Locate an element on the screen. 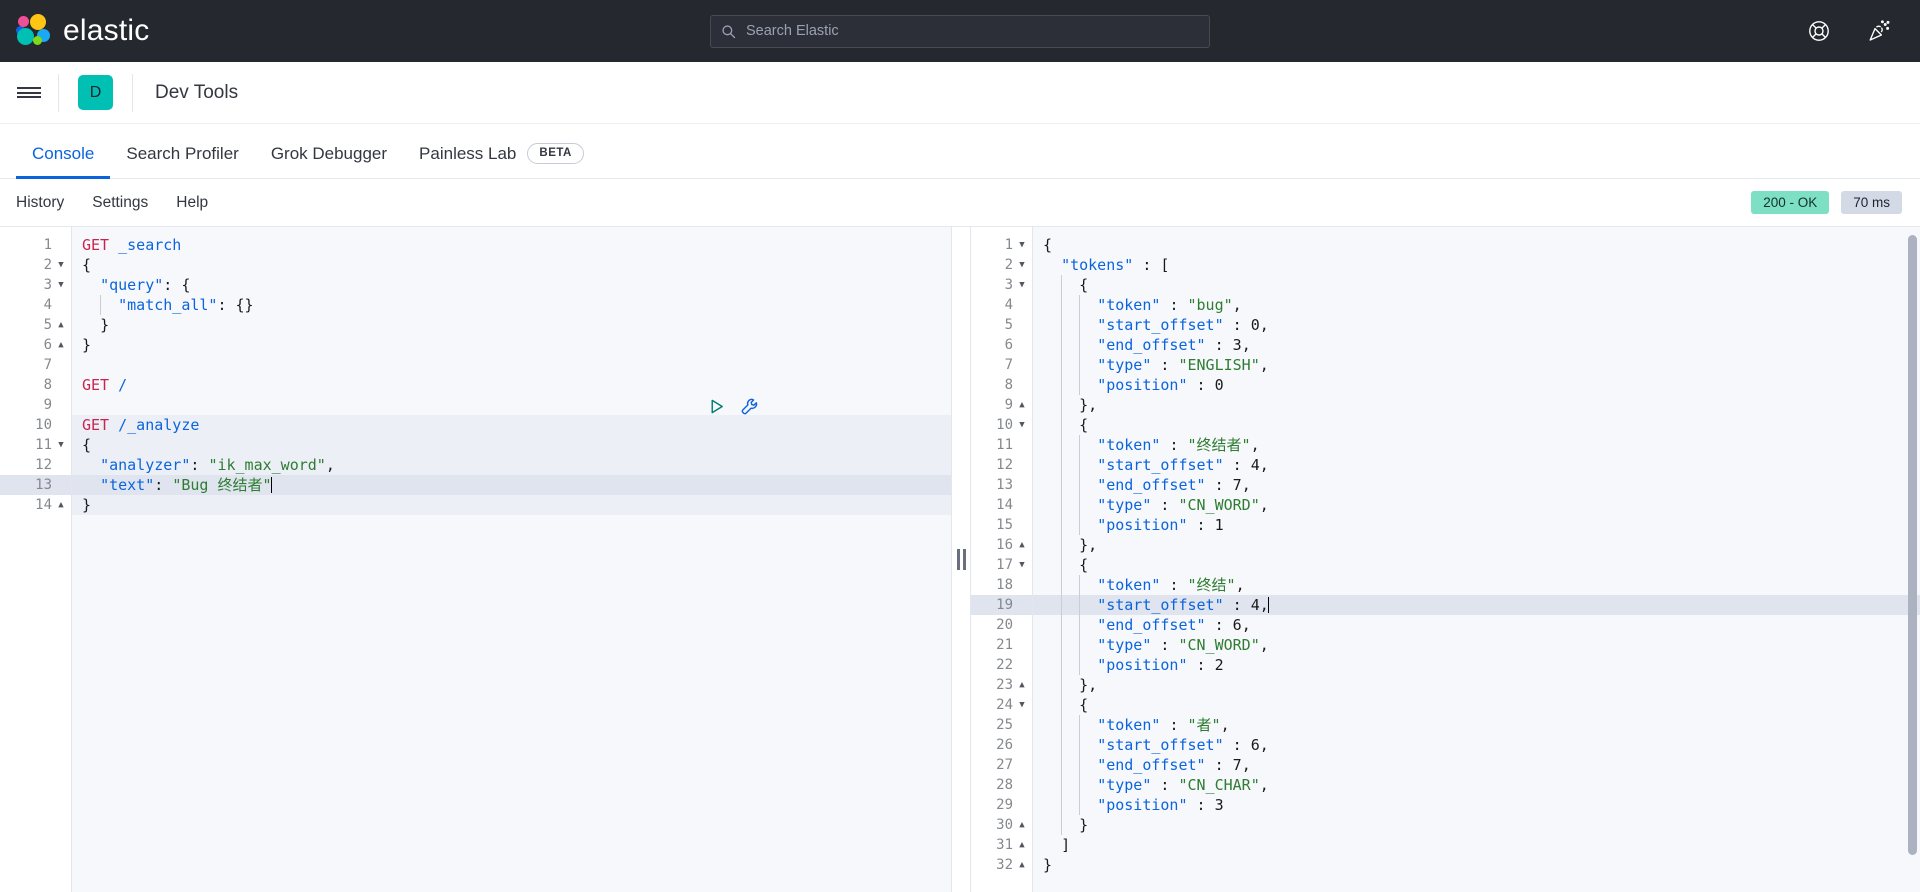 This screenshot has width=1920, height=892. code-line: "end_offset" : 3, is located at coordinates (1476, 345).